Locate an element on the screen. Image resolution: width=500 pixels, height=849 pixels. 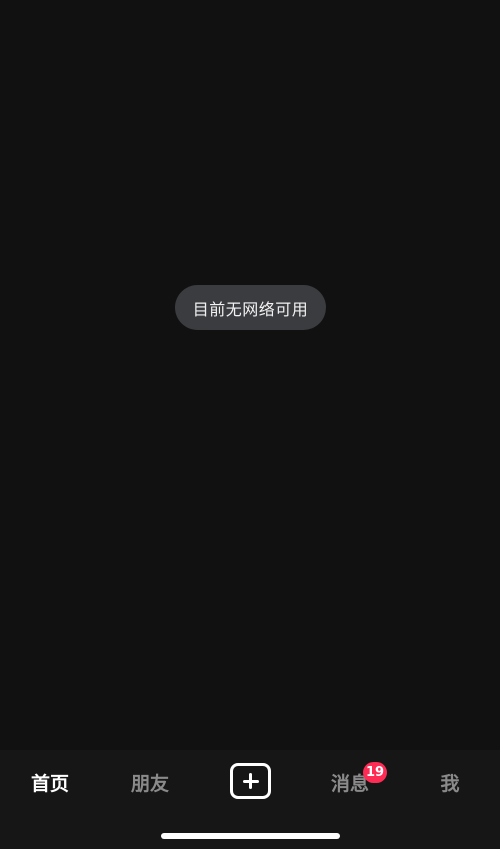
tab-friends-label: 朋友 is located at coordinates (149, 783).